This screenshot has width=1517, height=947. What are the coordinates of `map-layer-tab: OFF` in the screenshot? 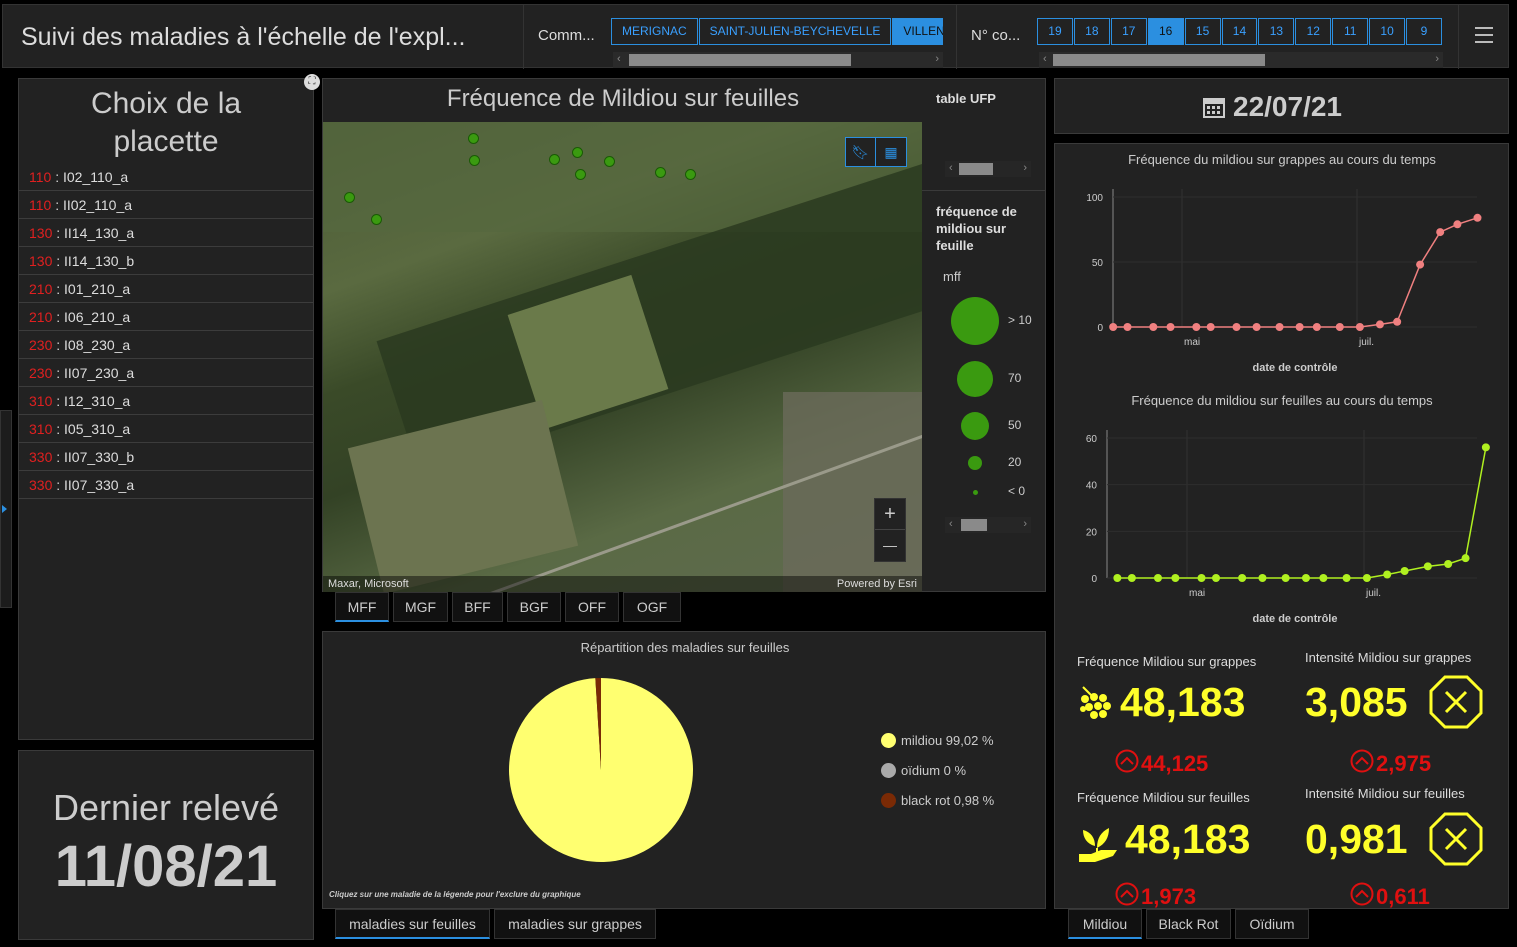 It's located at (592, 607).